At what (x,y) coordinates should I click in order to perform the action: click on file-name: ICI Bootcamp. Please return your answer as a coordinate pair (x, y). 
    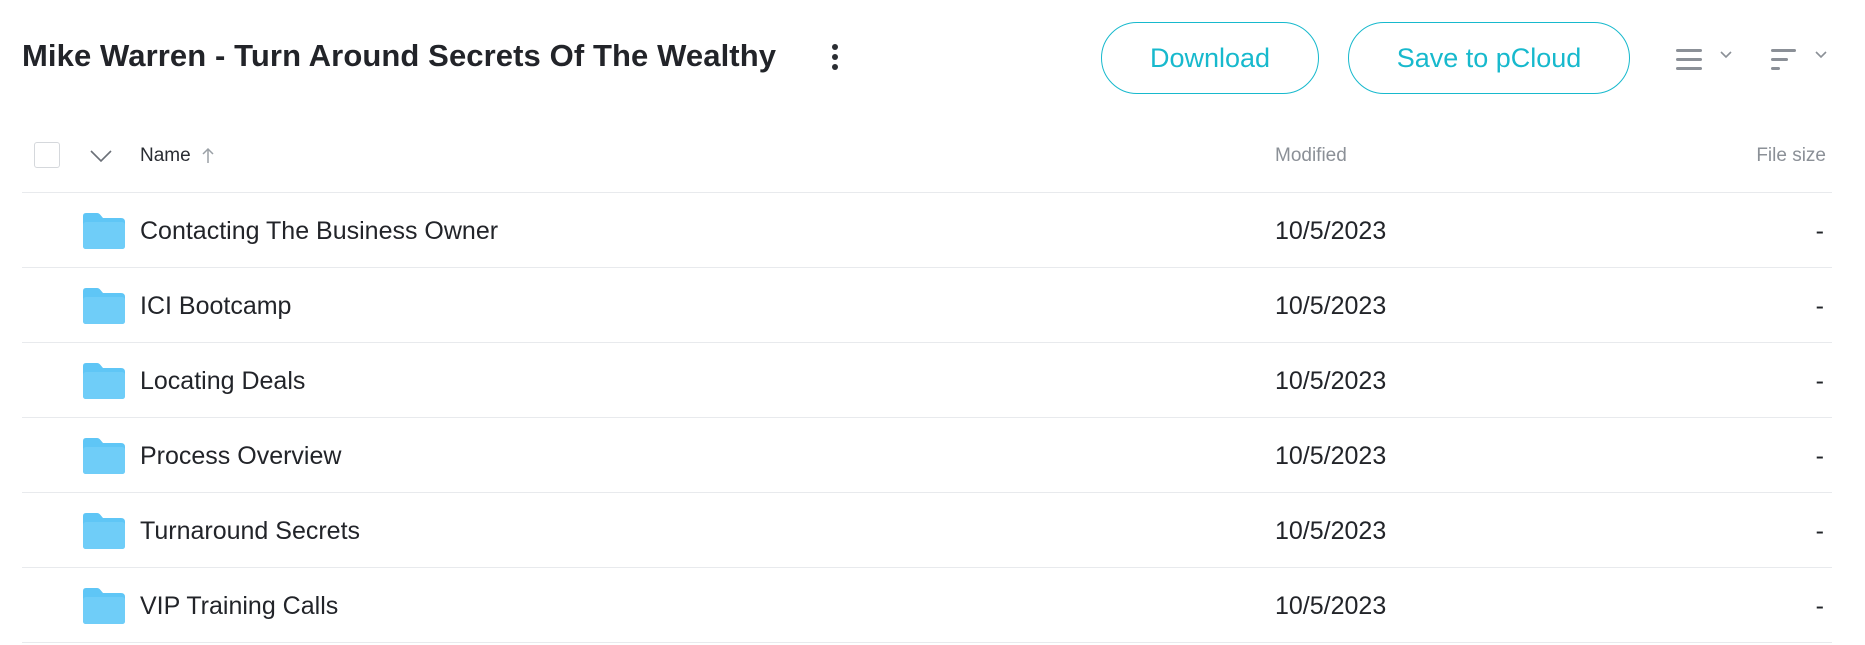
    Looking at the image, I should click on (215, 306).